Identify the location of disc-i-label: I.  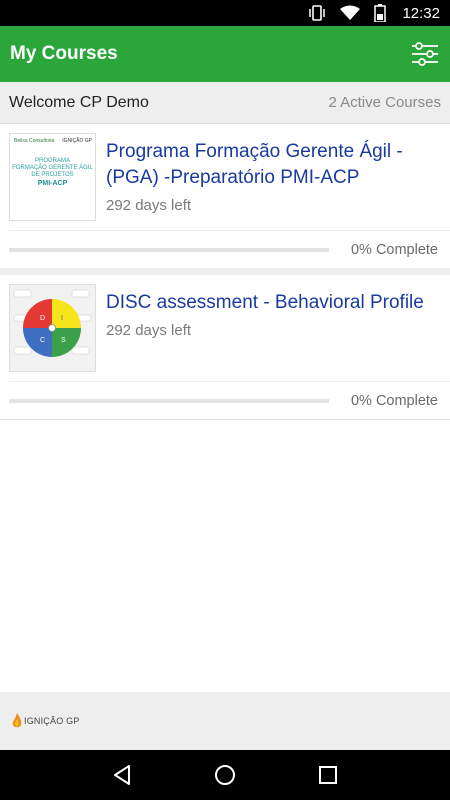
(62, 318).